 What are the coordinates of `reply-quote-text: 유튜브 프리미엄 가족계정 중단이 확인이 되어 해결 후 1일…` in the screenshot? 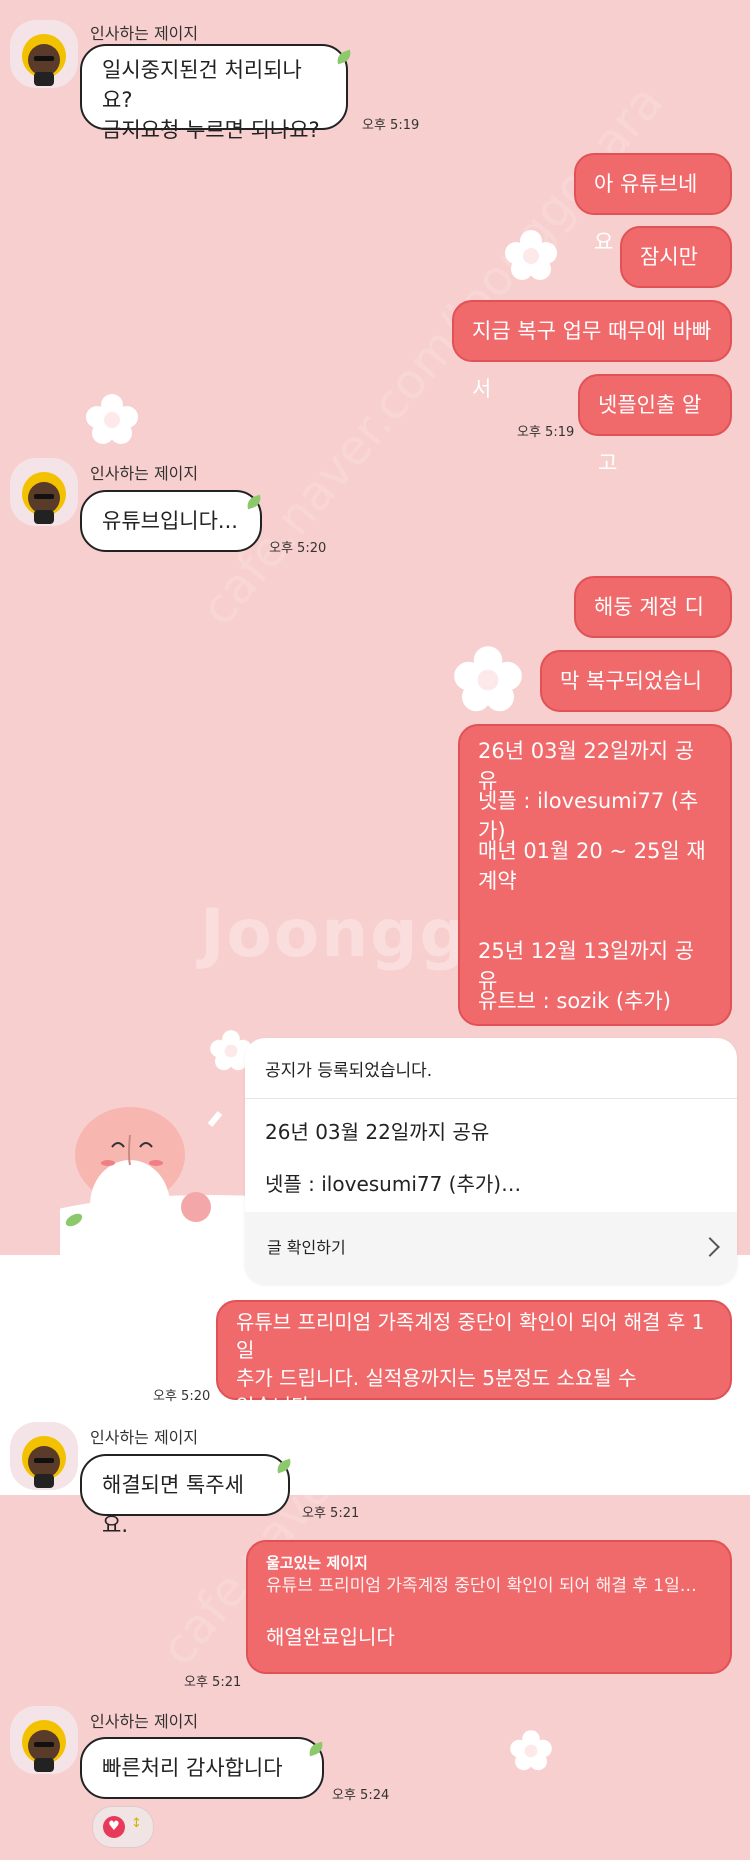 It's located at (481, 1586).